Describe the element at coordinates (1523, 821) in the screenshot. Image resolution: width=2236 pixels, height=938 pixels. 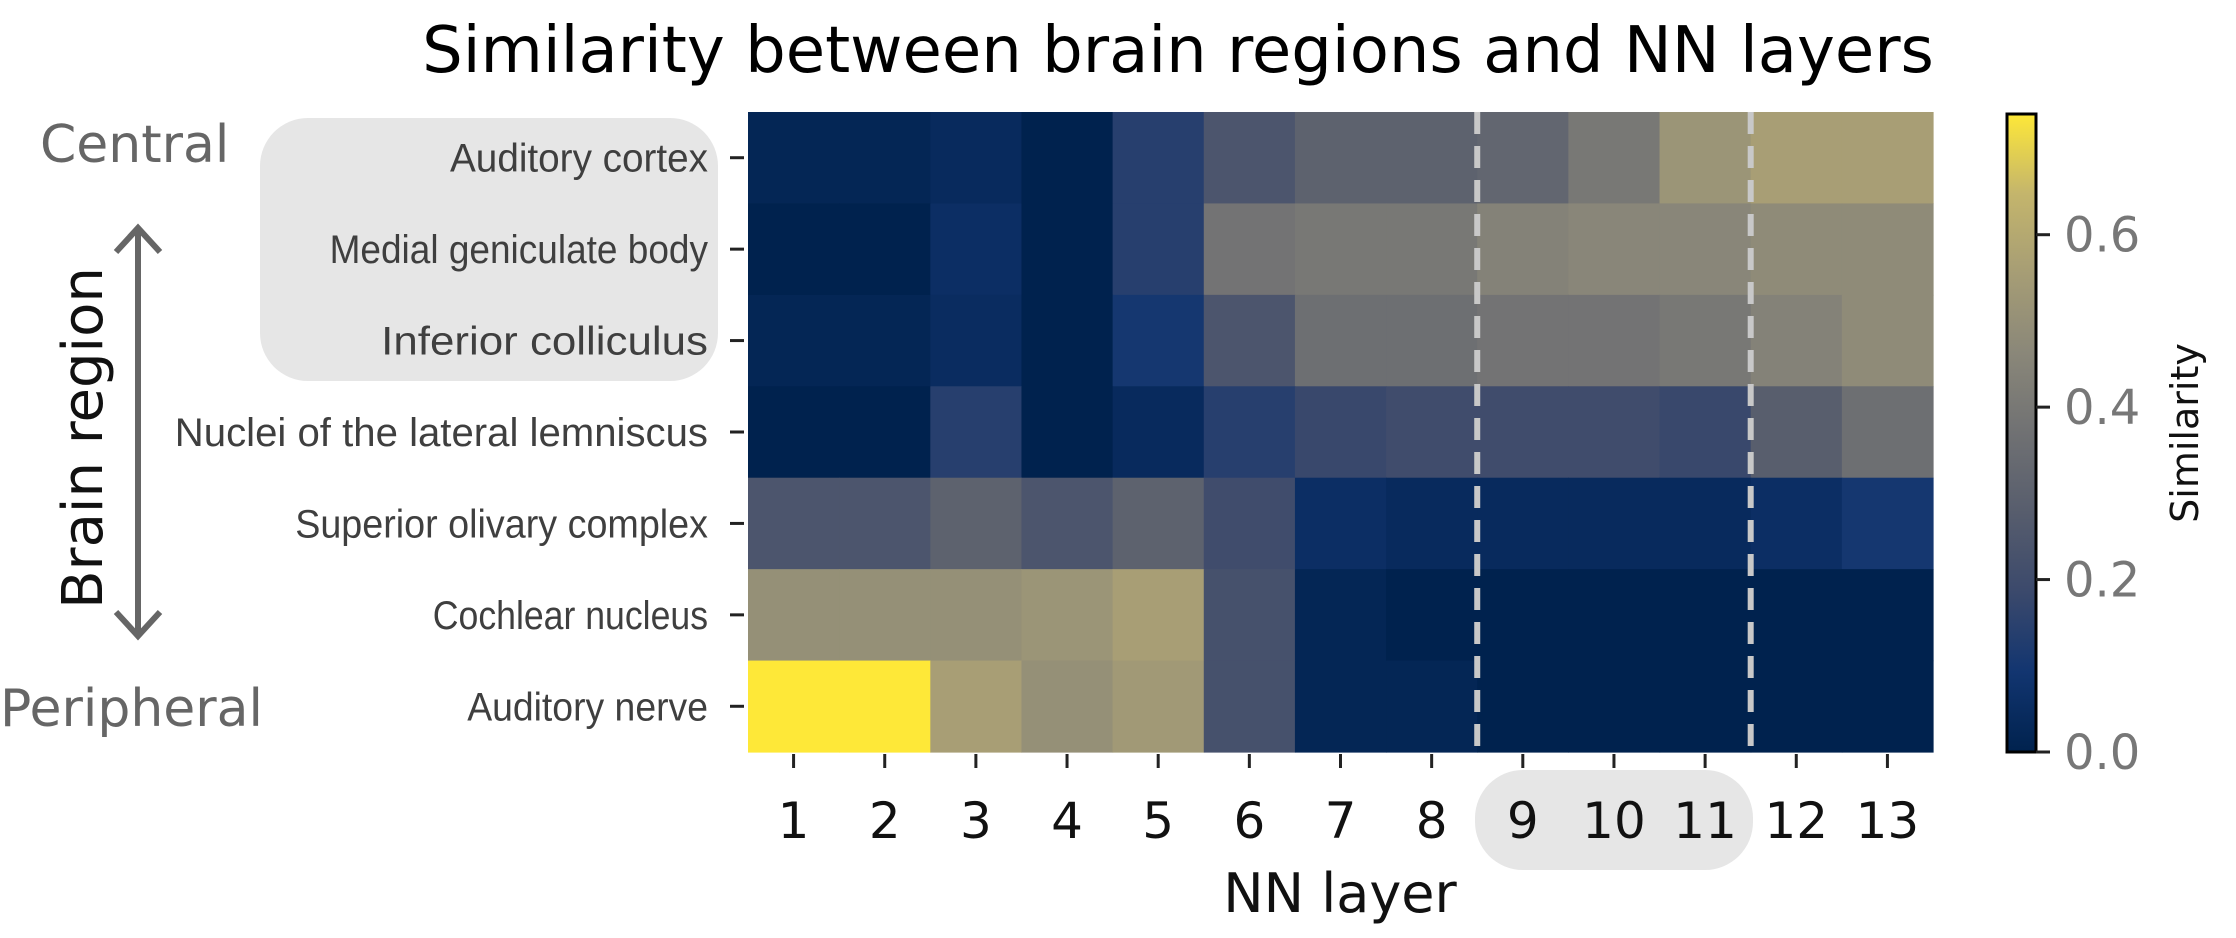
I see `x-tick-label: 9` at that location.